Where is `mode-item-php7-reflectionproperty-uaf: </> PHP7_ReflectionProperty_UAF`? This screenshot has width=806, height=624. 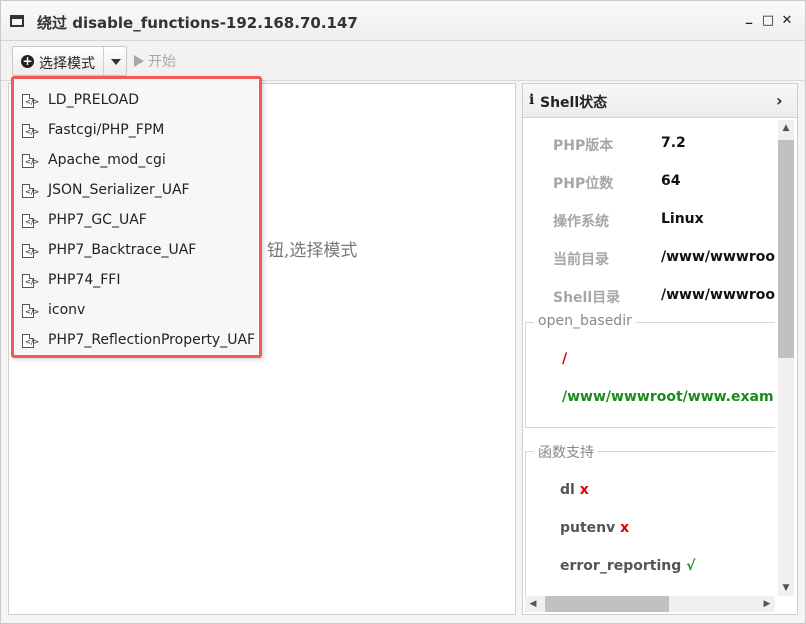 mode-item-php7-reflectionproperty-uaf: </> PHP7_ReflectionProperty_UAF is located at coordinates (136, 341).